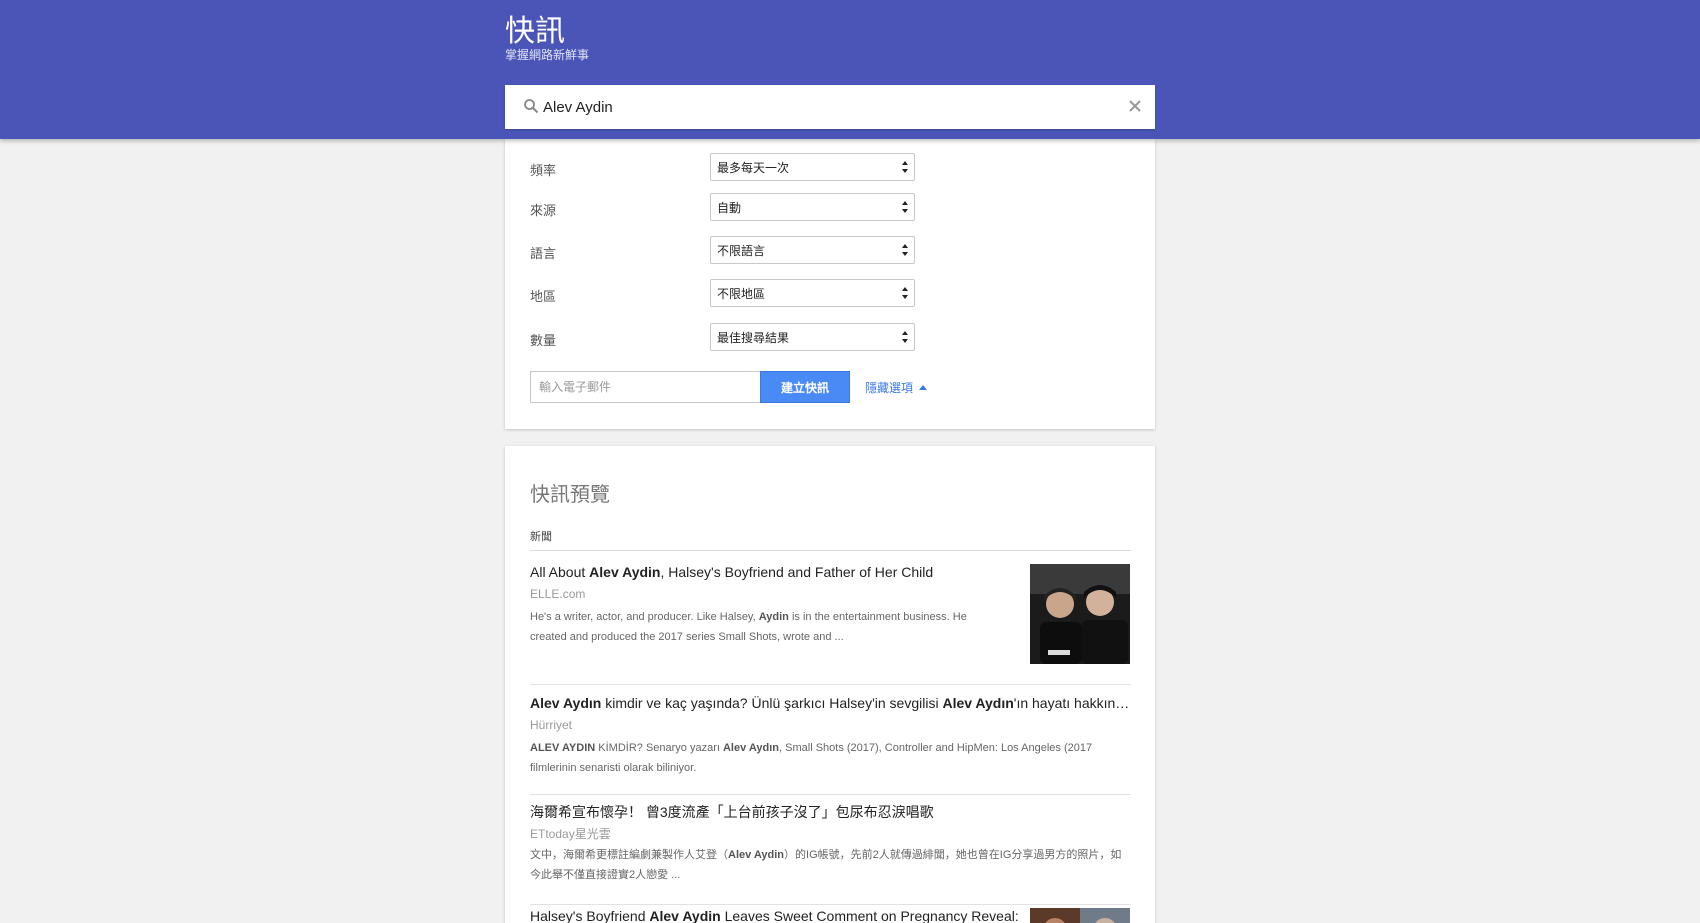 The image size is (1700, 923). Describe the element at coordinates (543, 341) in the screenshot. I see `option-label: 數量` at that location.